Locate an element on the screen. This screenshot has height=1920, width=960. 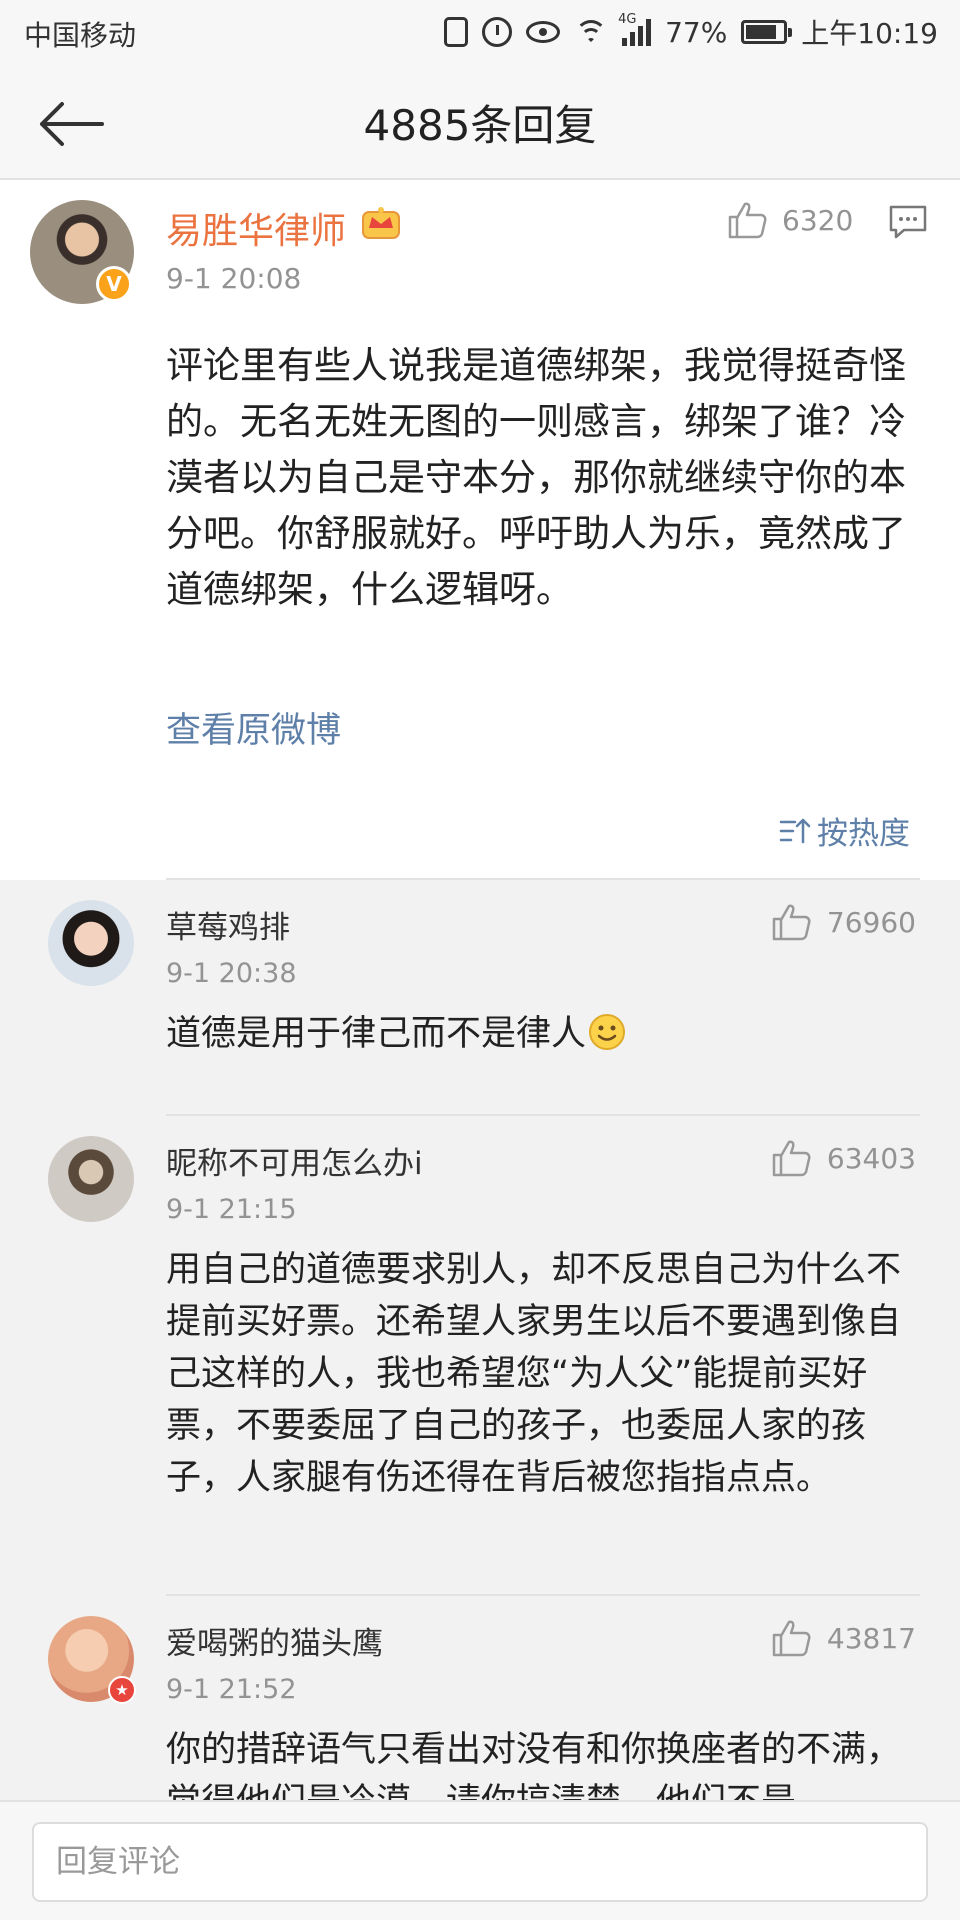
verified-badge-icon: V is located at coordinates (114, 284).